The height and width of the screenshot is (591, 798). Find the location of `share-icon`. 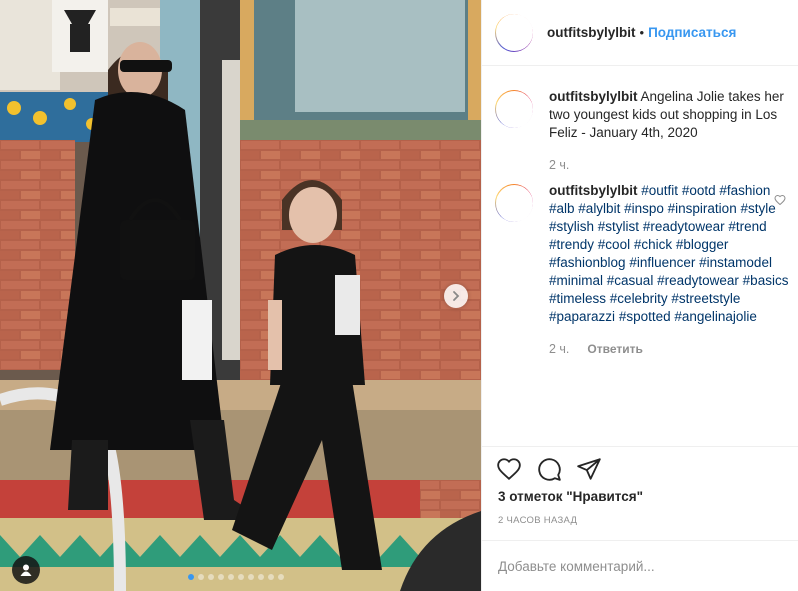

share-icon is located at coordinates (589, 469).